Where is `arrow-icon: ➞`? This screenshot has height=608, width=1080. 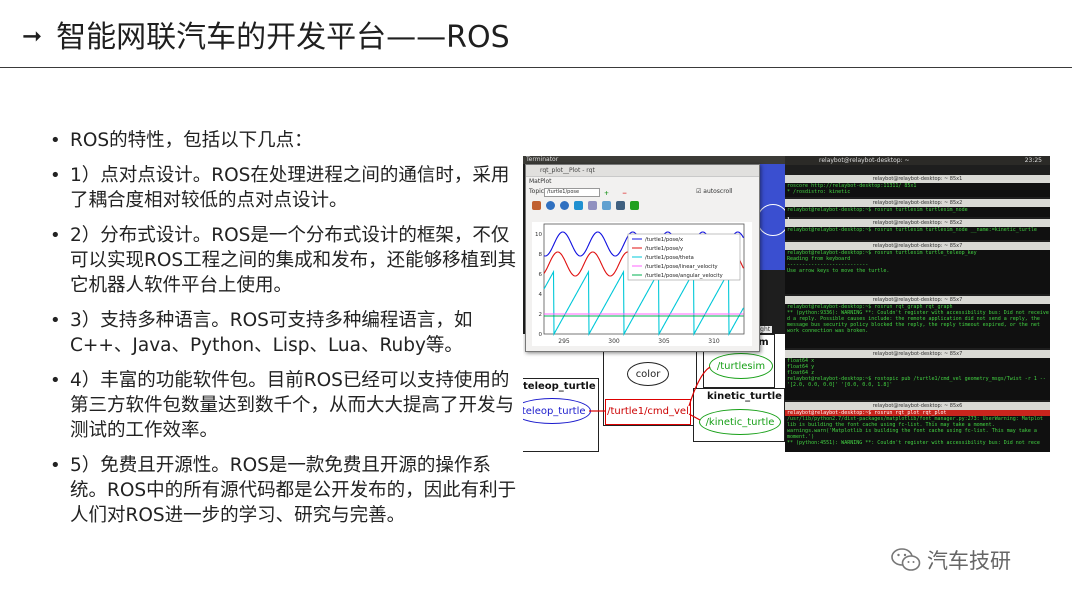
arrow-icon: ➞ is located at coordinates (32, 36).